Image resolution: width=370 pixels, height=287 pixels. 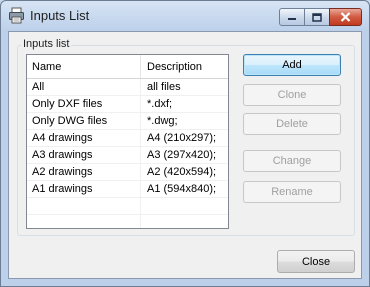 What do you see at coordinates (46, 44) in the screenshot?
I see `group-label: Inputs list` at bounding box center [46, 44].